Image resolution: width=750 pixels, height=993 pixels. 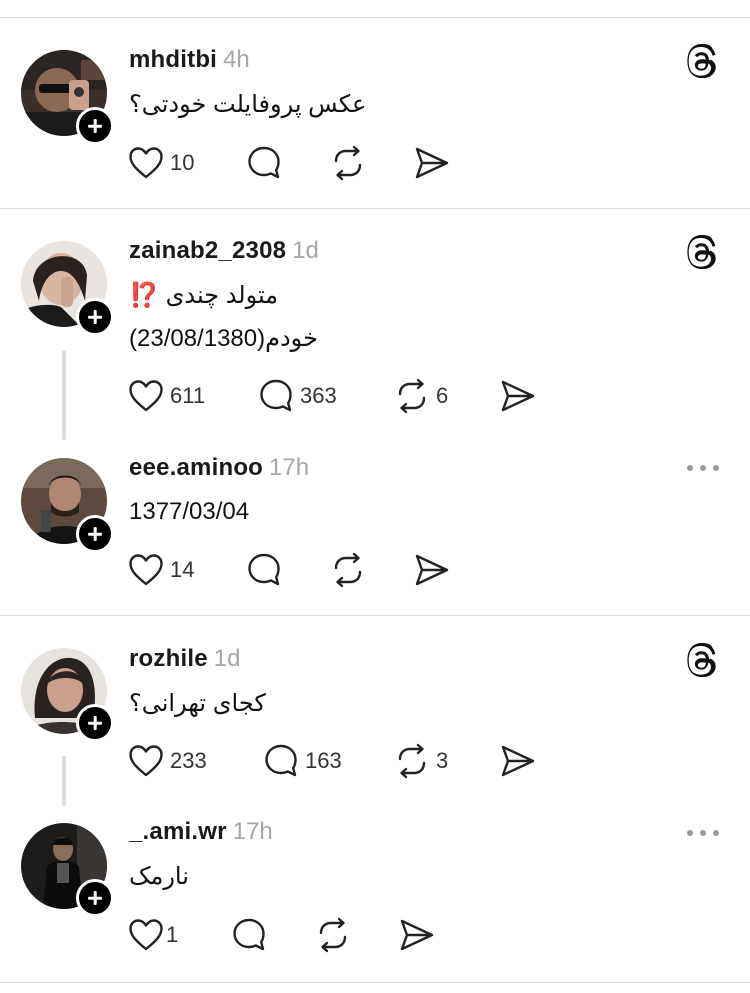 I want to click on post-header: _.ami.wr 17h, so click(x=201, y=832).